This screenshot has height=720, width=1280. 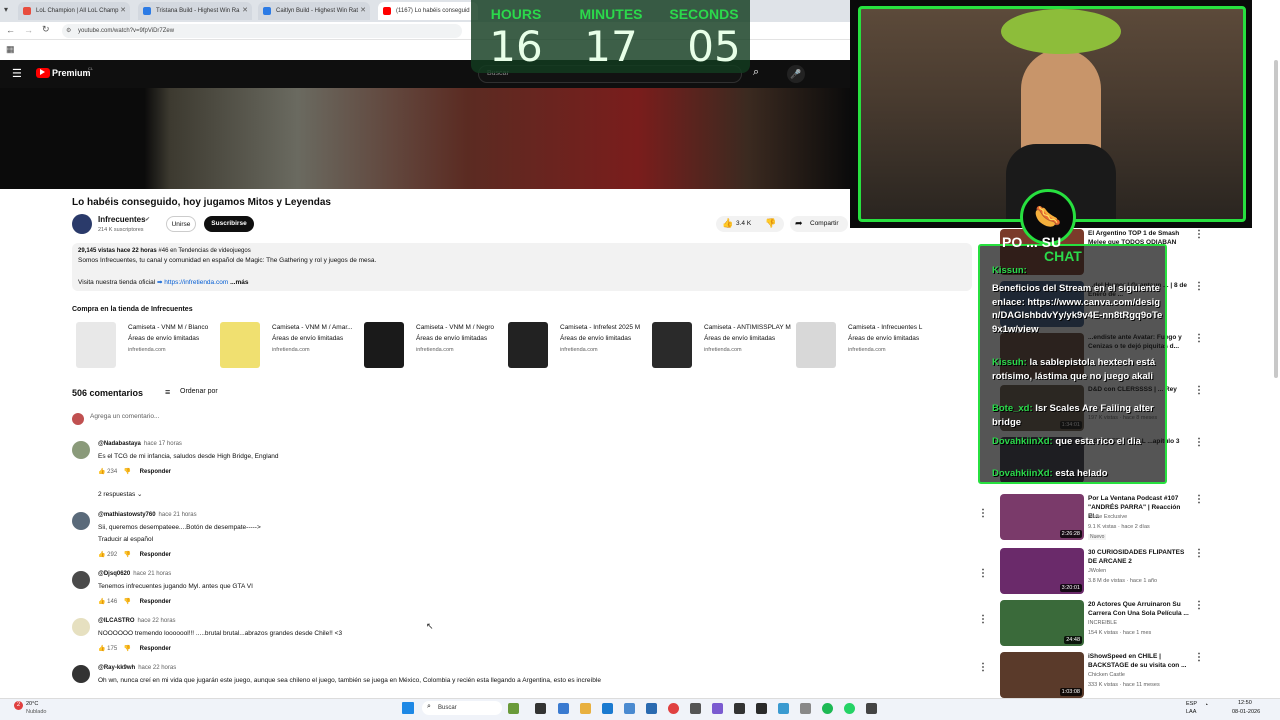 What do you see at coordinates (673, 708) in the screenshot?
I see `chrome-icon` at bounding box center [673, 708].